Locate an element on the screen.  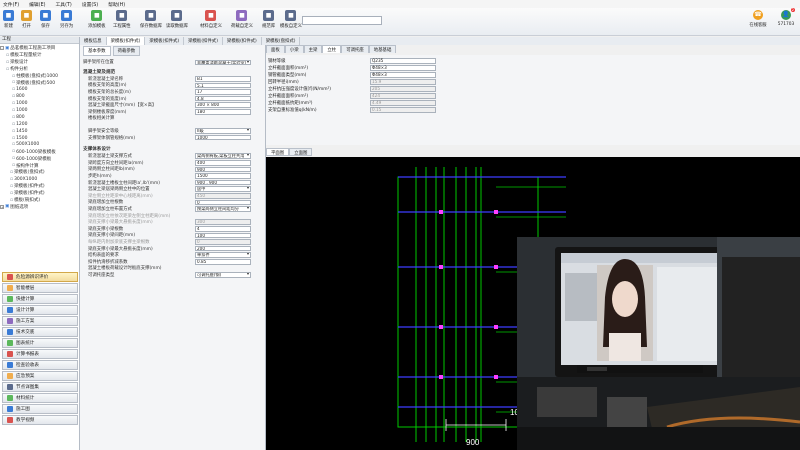
form-value-field: 900 , 900 is located at coordinates (223, 182).